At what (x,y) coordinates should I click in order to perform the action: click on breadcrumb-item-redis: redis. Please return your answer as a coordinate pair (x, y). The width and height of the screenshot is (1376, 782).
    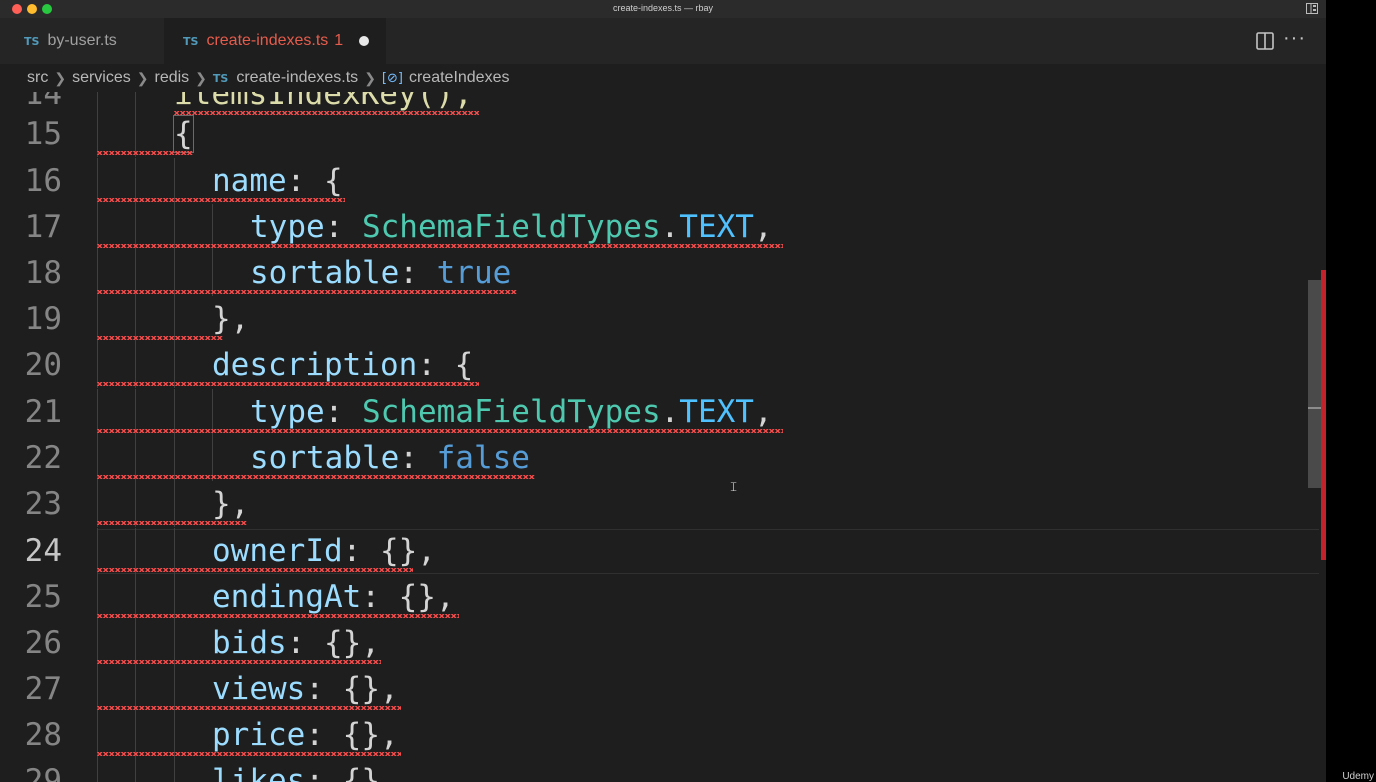
    Looking at the image, I should click on (171, 78).